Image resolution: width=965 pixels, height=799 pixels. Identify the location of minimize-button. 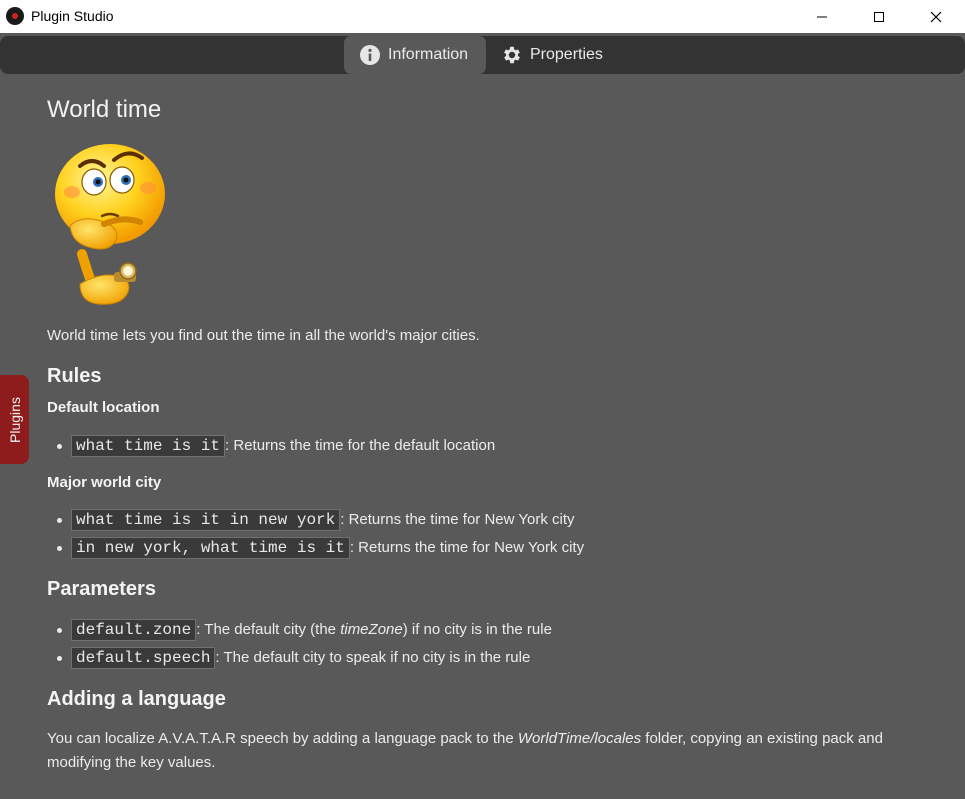
(822, 16).